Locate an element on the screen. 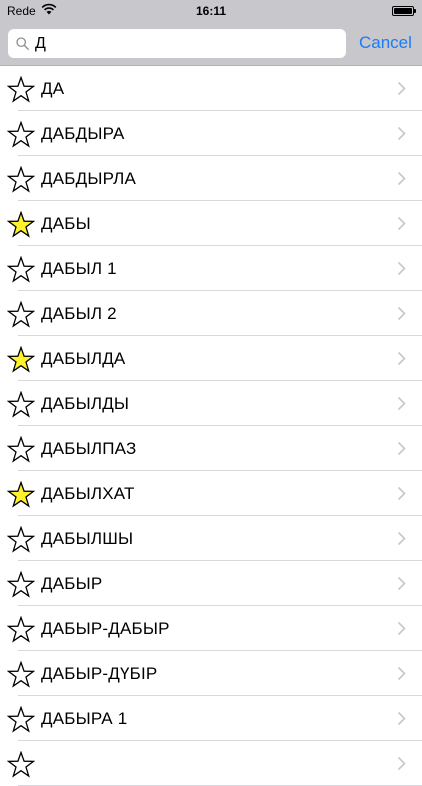 This screenshot has width=422, height=786. list-item-label: ДАБЫЛ 2 is located at coordinates (79, 313).